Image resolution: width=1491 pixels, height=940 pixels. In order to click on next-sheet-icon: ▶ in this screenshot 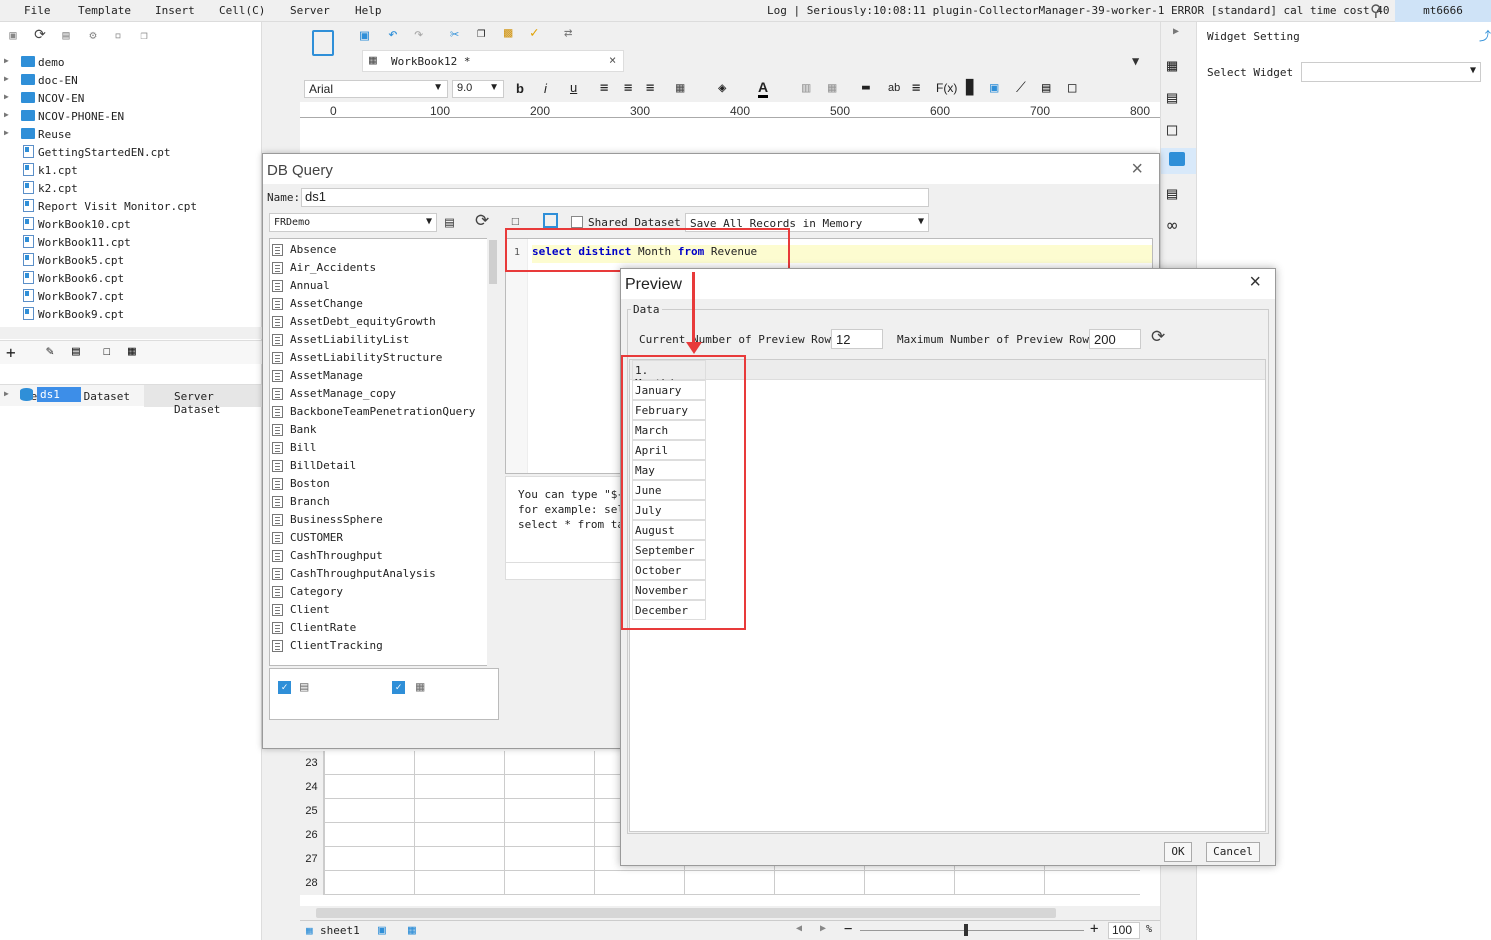, I will do `click(823, 928)`.